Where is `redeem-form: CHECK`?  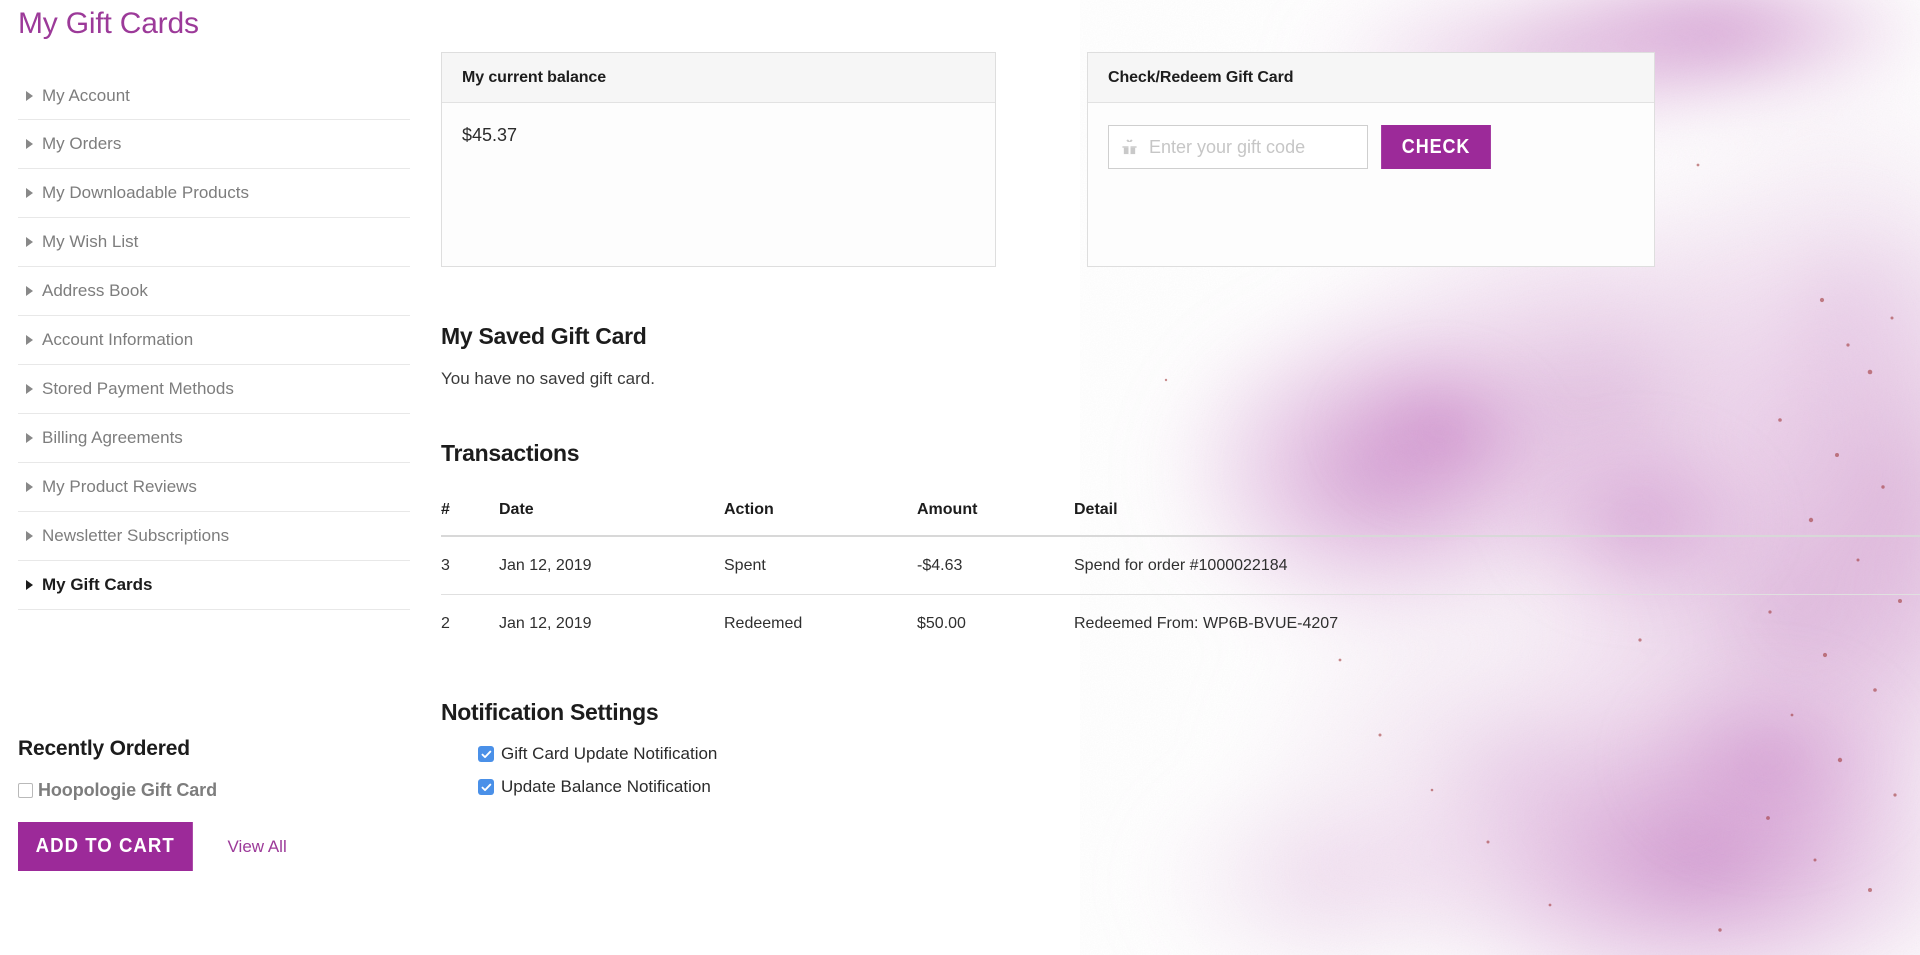
redeem-form: CHECK is located at coordinates (1371, 147).